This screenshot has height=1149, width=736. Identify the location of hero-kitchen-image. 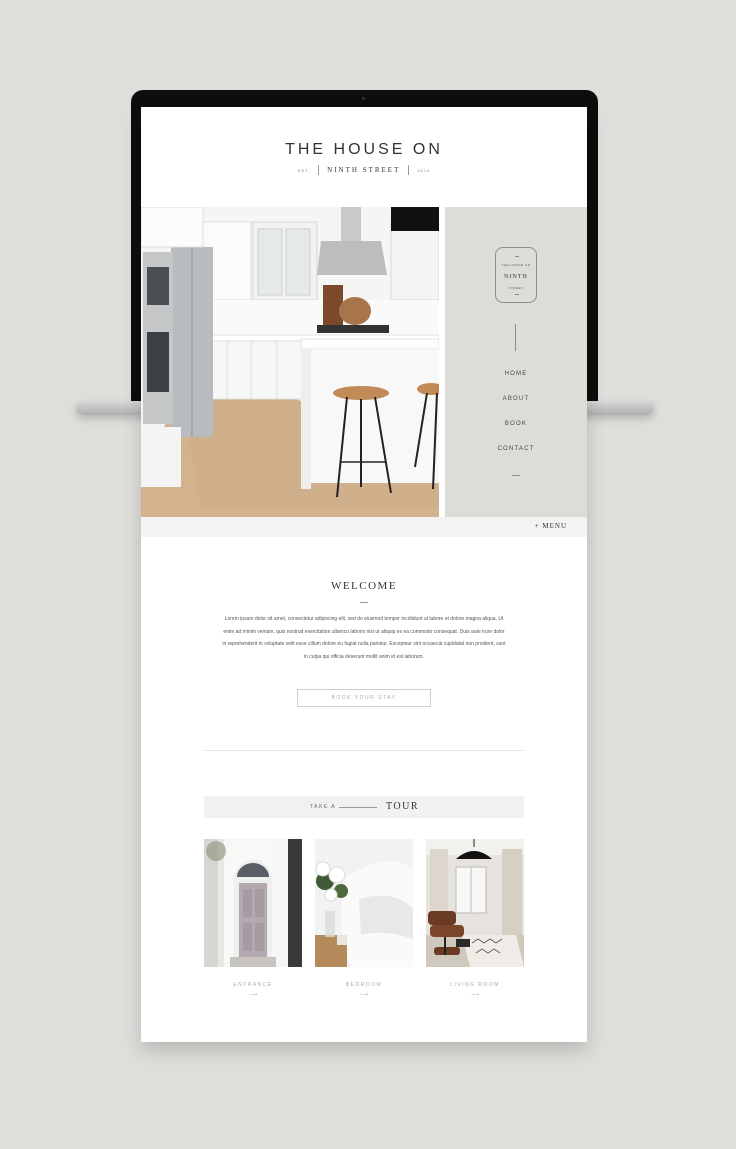
(290, 362).